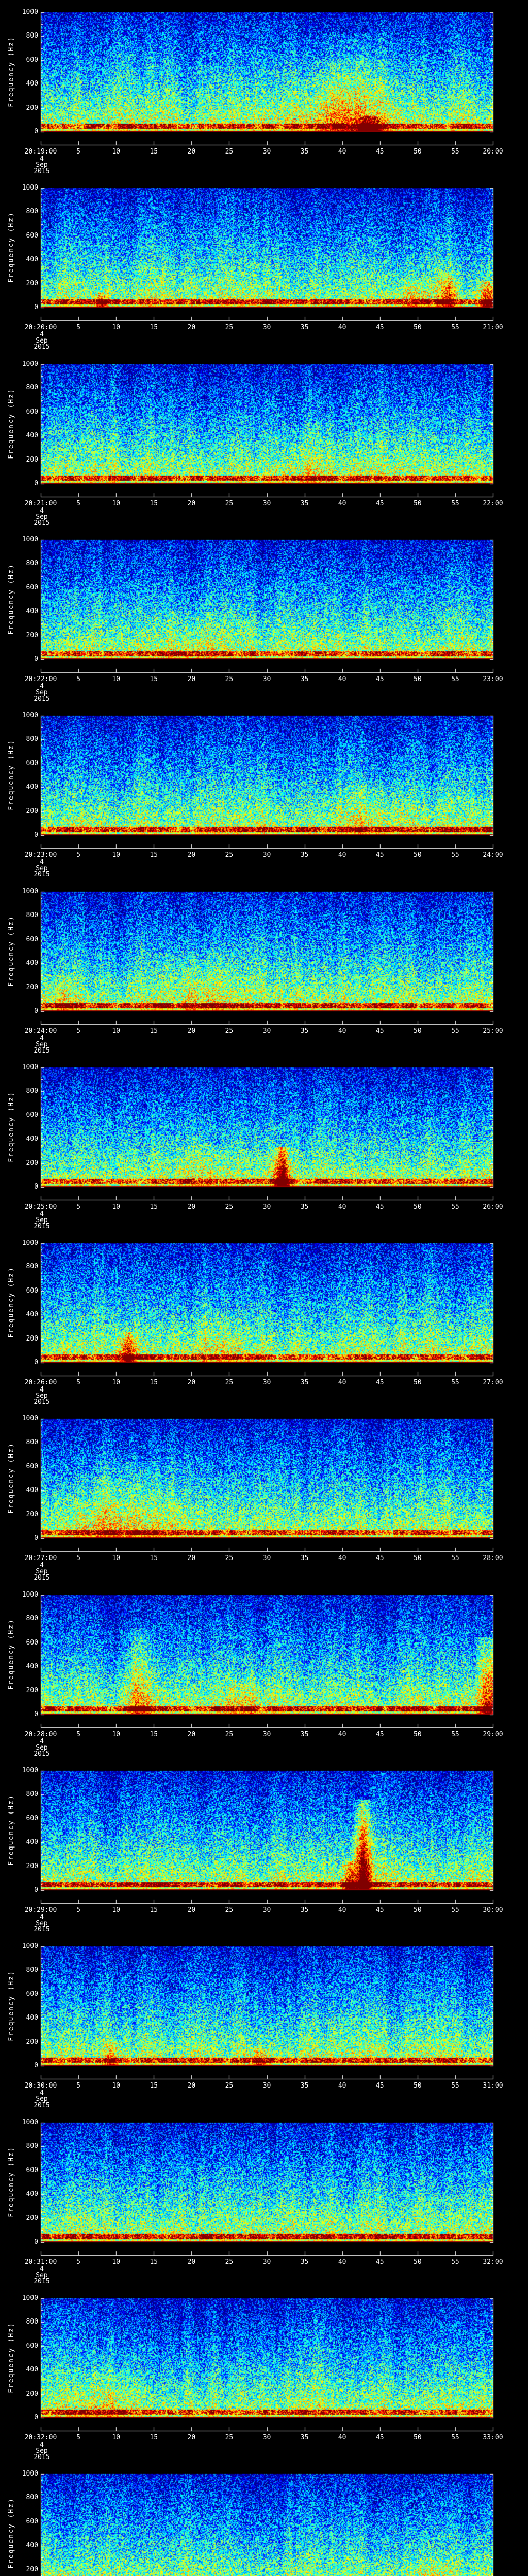  Describe the element at coordinates (493, 1031) in the screenshot. I see `end-time-label: 25:00` at that location.